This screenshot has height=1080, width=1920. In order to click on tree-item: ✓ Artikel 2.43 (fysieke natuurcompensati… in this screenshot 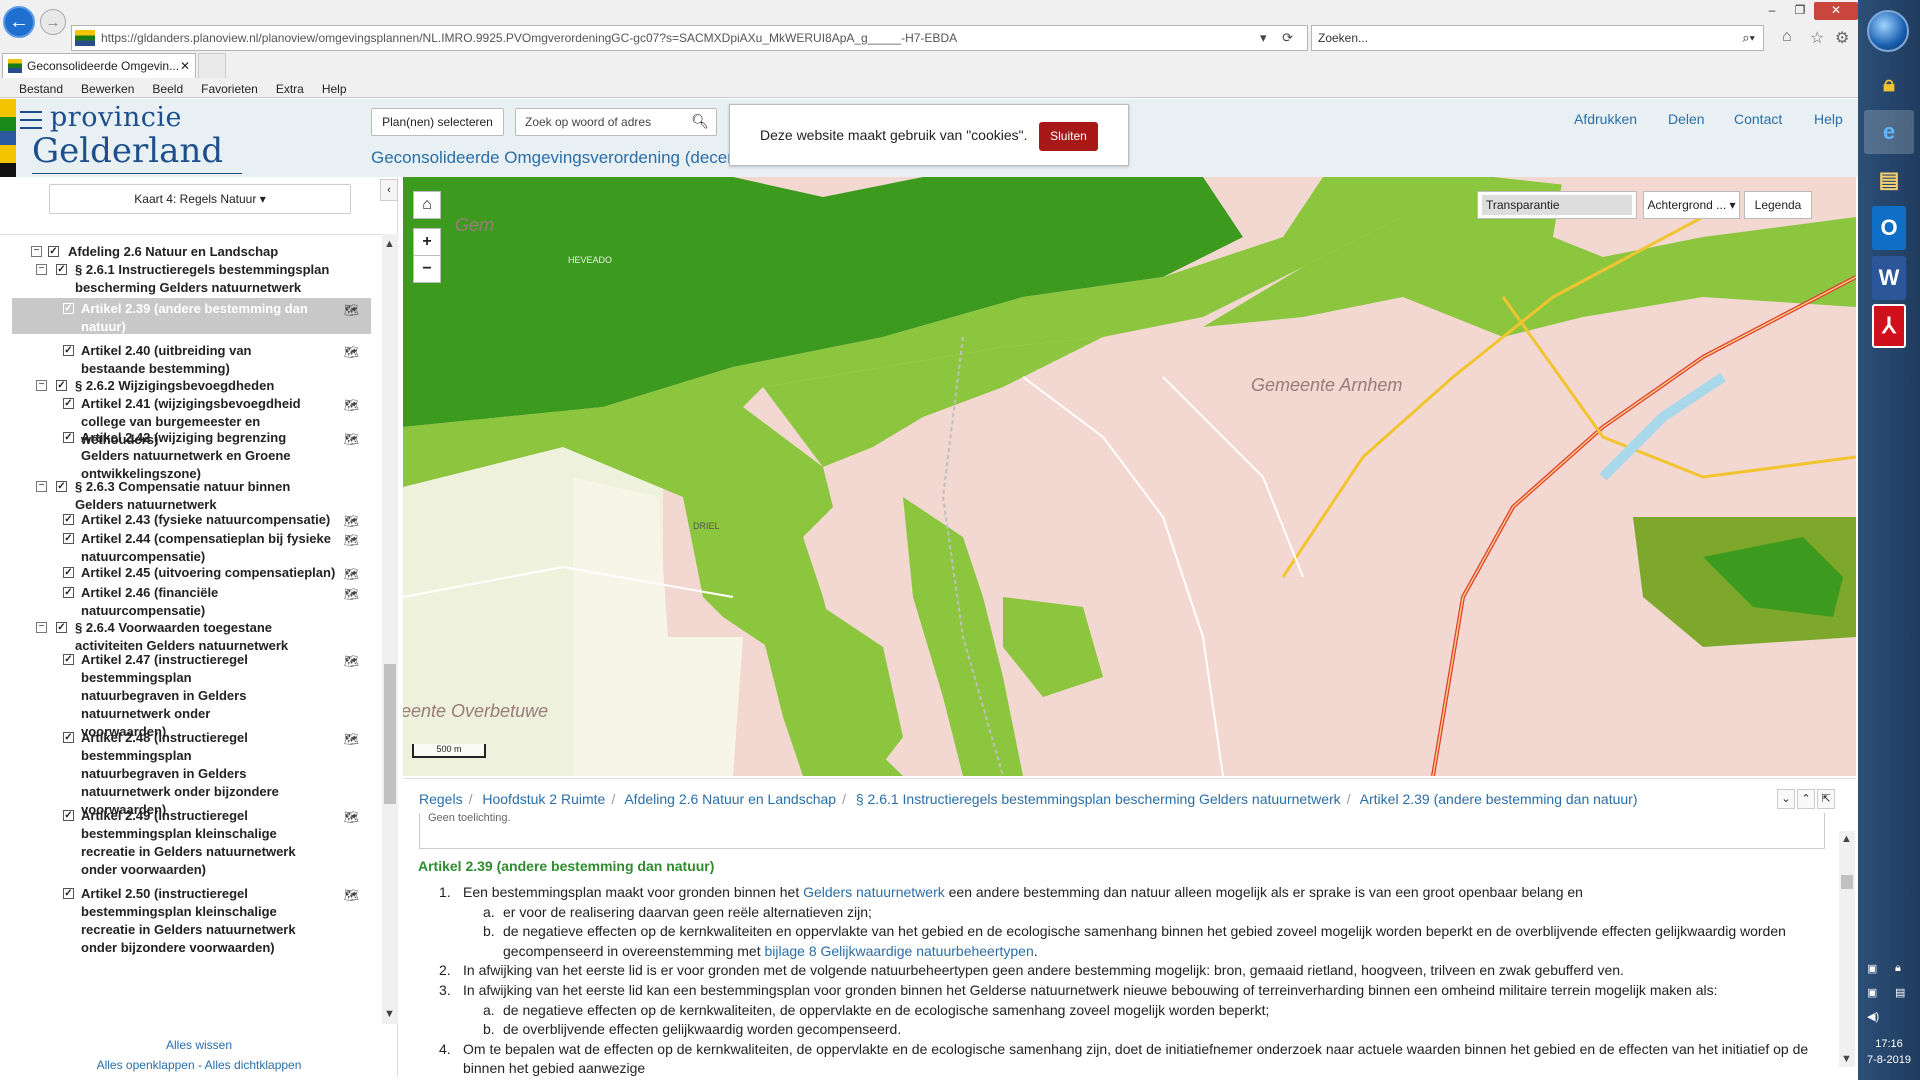, I will do `click(211, 520)`.